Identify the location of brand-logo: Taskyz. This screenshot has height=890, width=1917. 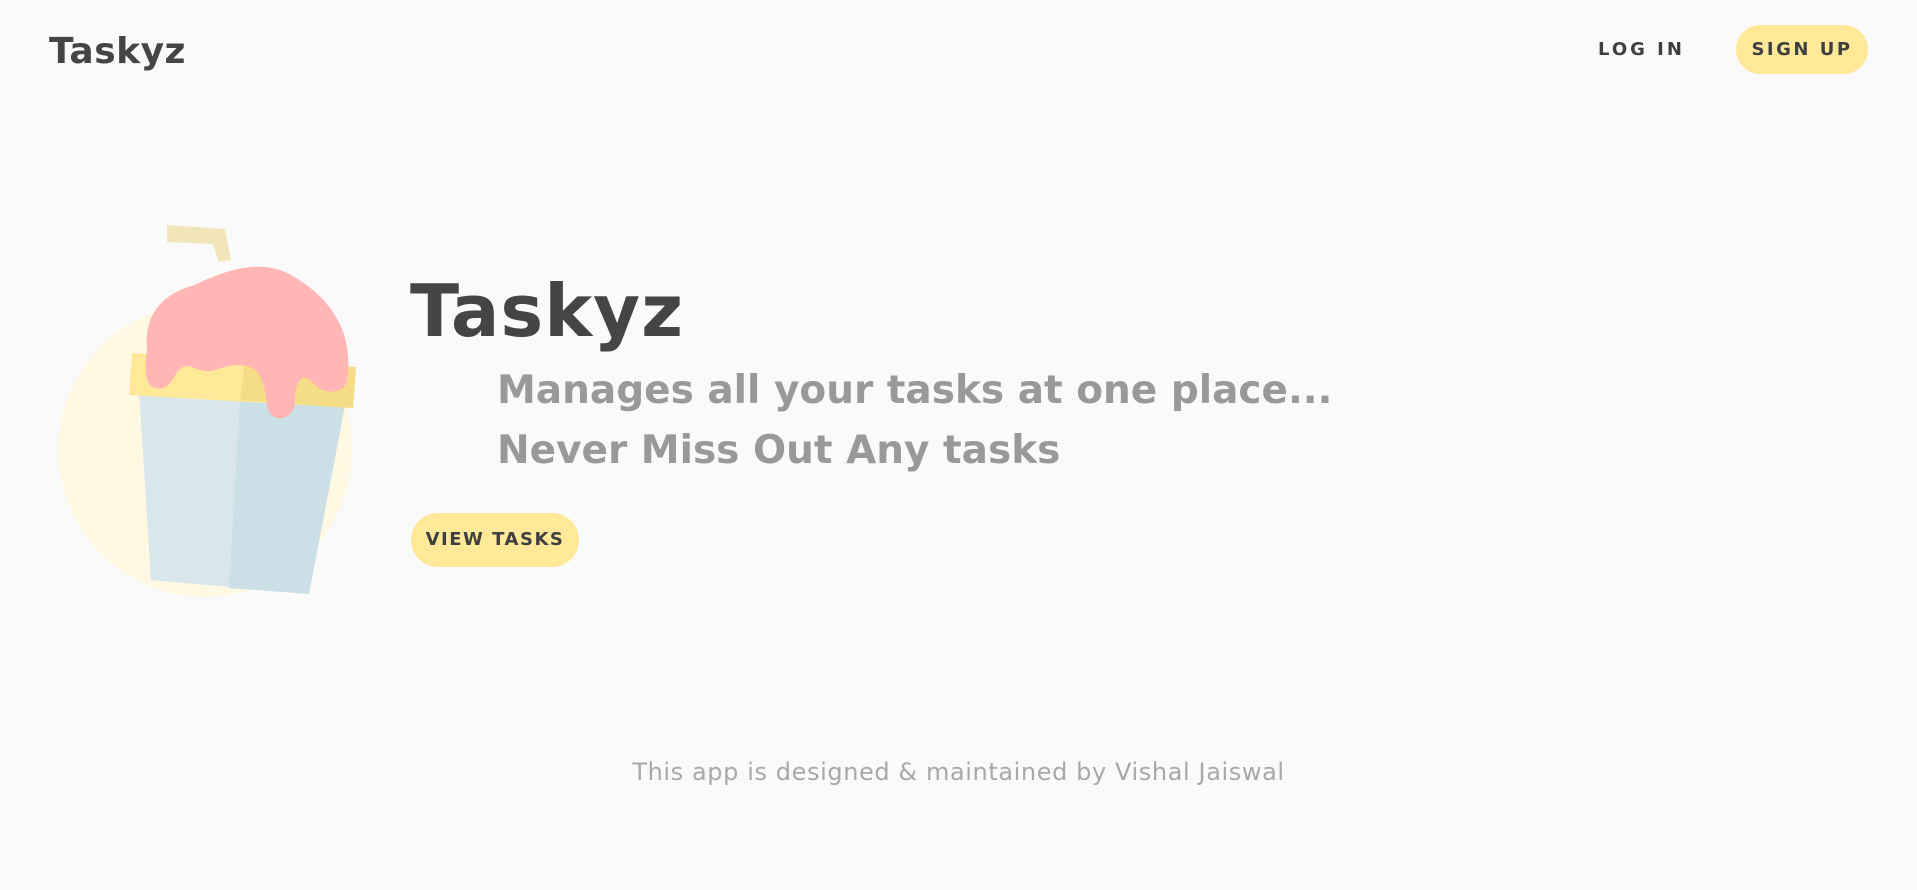
(117, 52).